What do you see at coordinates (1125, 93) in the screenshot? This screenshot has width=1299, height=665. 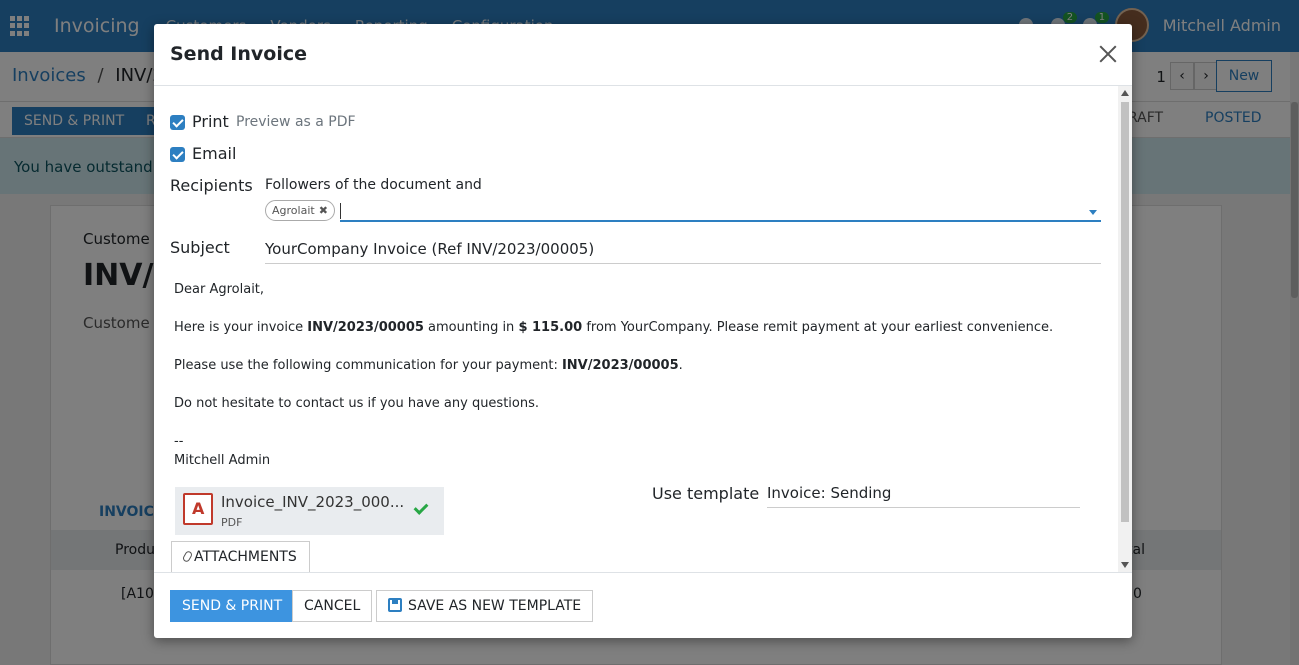 I see `scroll-up-icon` at bounding box center [1125, 93].